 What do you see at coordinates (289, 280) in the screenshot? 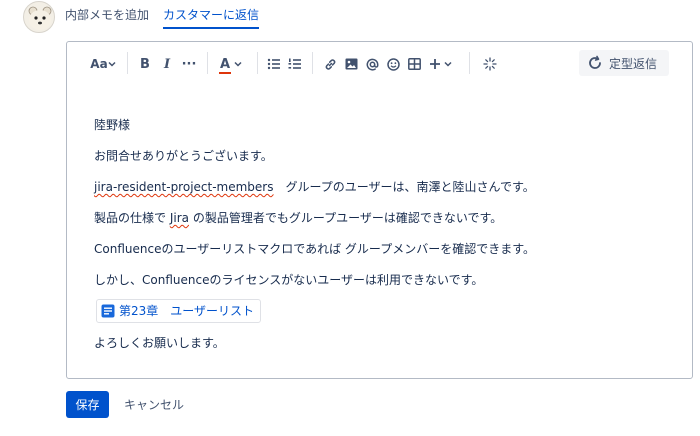
I see `license-line: しかし、Confluenceのライセンスがないユーザーは利用できないです。` at bounding box center [289, 280].